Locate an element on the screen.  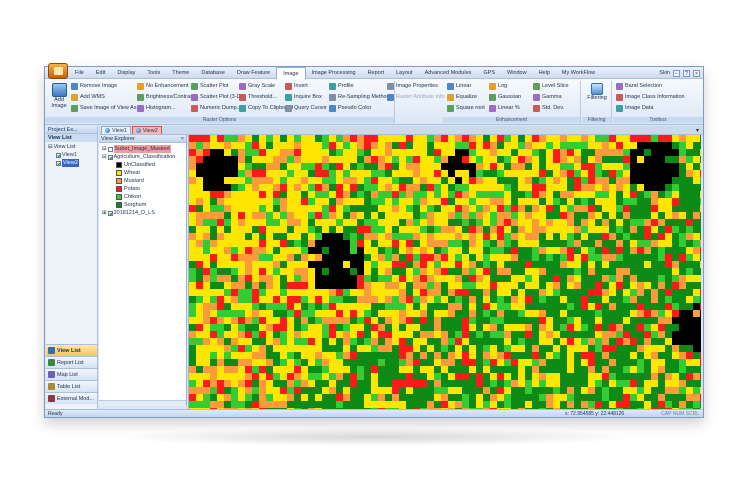
tree-root: ⊟ View List is located at coordinates (72, 147).